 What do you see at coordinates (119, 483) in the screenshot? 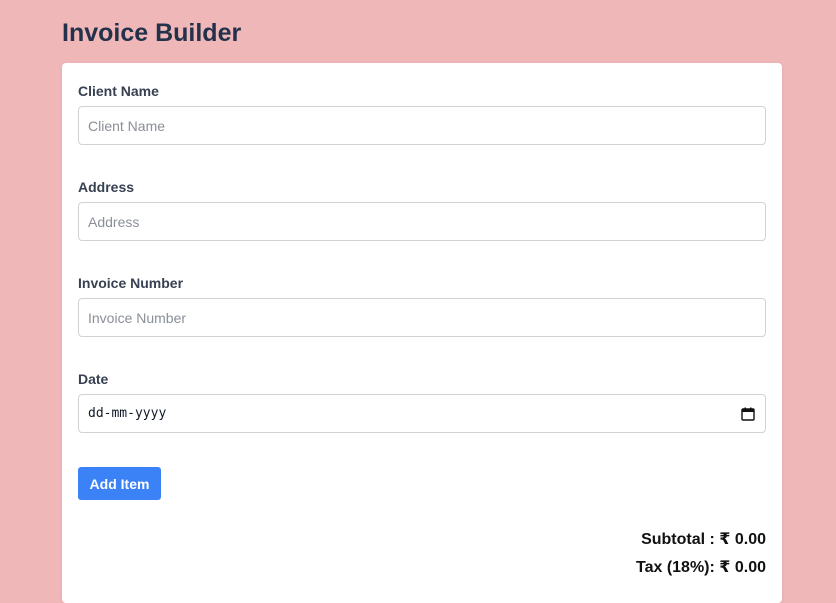
I see `add-item-button: Add Item` at bounding box center [119, 483].